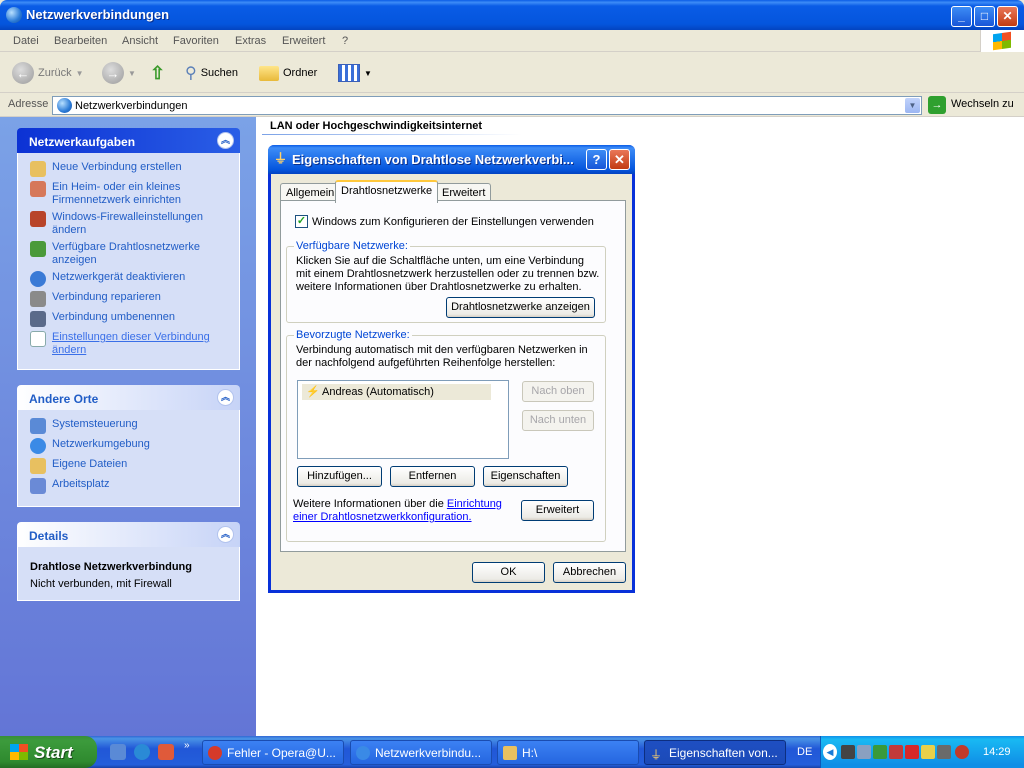  What do you see at coordinates (38, 249) in the screenshot?
I see `wireless-icon` at bounding box center [38, 249].